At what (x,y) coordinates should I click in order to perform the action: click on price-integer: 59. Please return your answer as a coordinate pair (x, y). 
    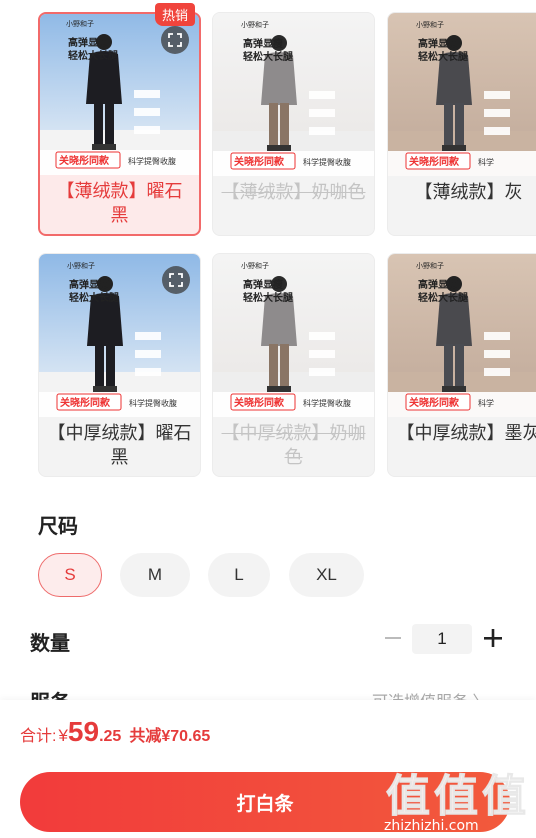
    Looking at the image, I should click on (83, 731).